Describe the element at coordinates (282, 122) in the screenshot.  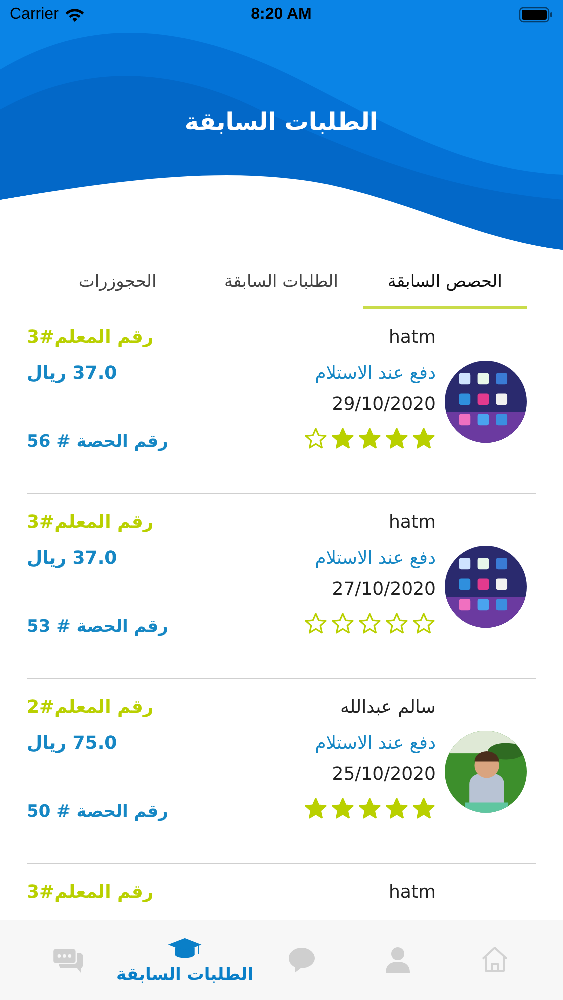
I see `page-title: الطلبات السابقة` at that location.